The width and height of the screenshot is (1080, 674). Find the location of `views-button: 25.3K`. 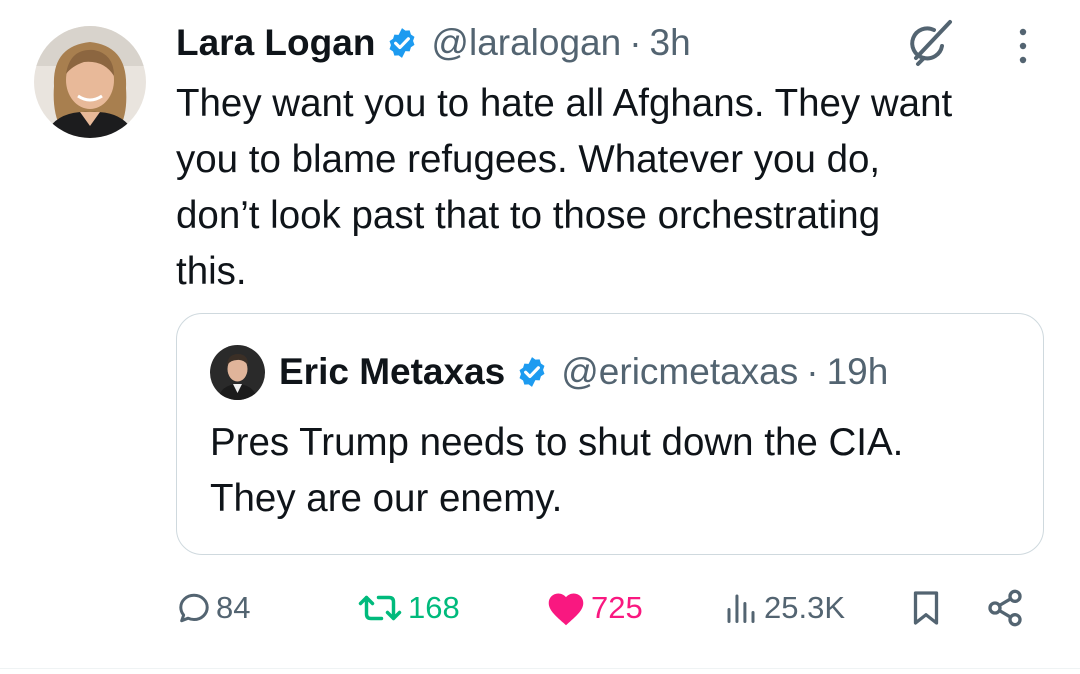

views-button: 25.3K is located at coordinates (783, 608).